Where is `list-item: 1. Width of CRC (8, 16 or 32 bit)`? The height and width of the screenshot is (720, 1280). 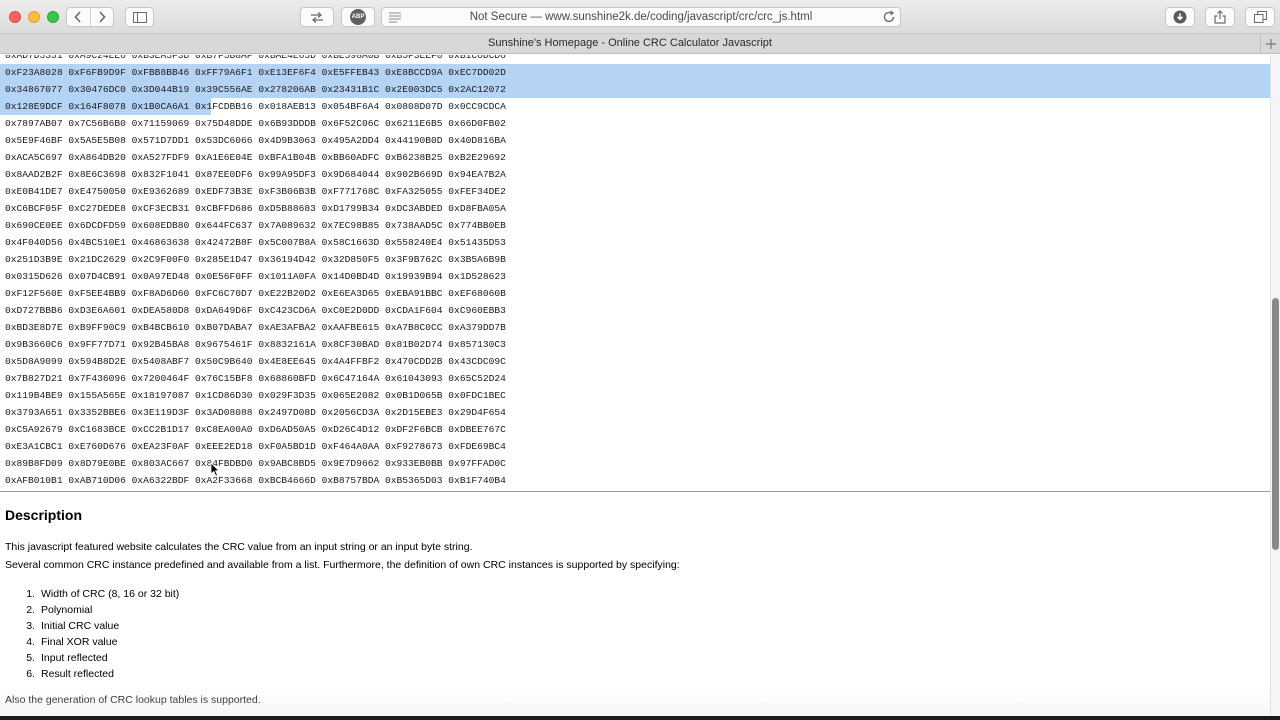
list-item: 1. Width of CRC (8, 16 or 32 bit) is located at coordinates (89, 594).